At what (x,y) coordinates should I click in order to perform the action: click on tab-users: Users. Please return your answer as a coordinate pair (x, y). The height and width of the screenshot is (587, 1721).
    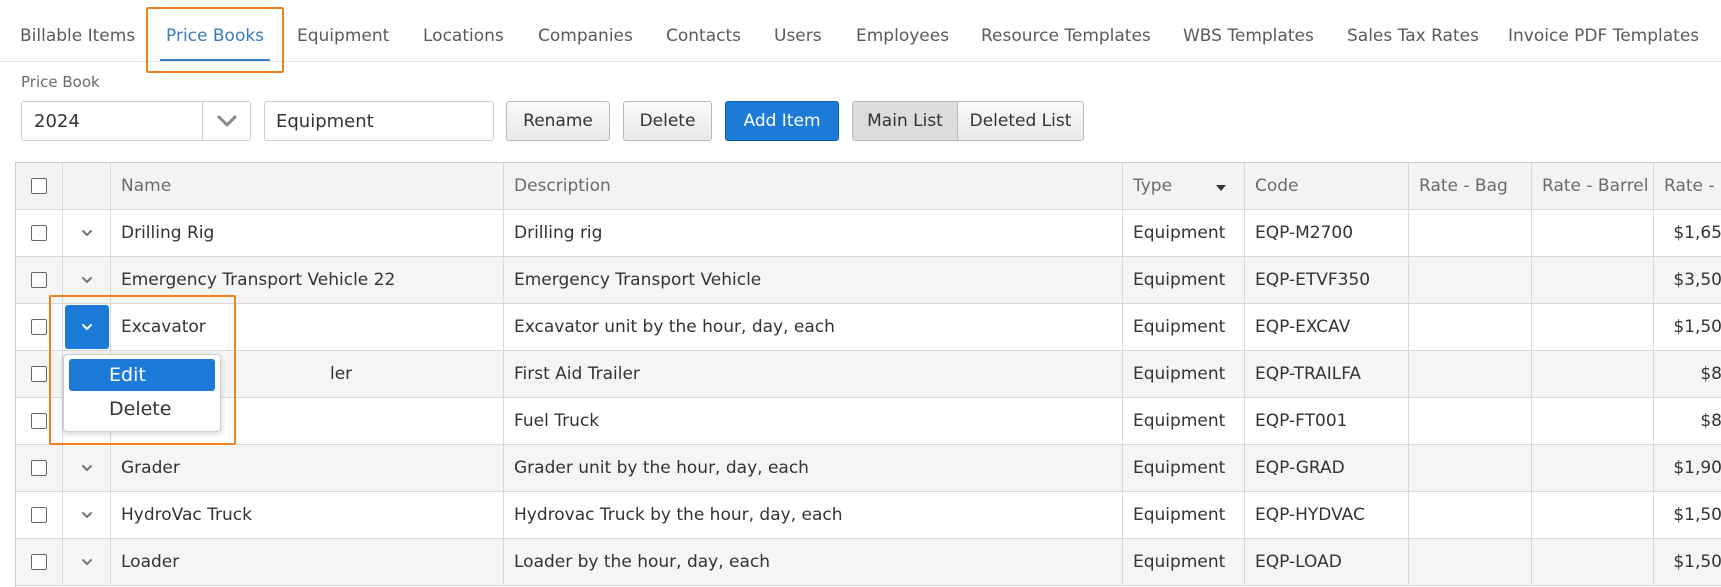
    Looking at the image, I should click on (798, 36).